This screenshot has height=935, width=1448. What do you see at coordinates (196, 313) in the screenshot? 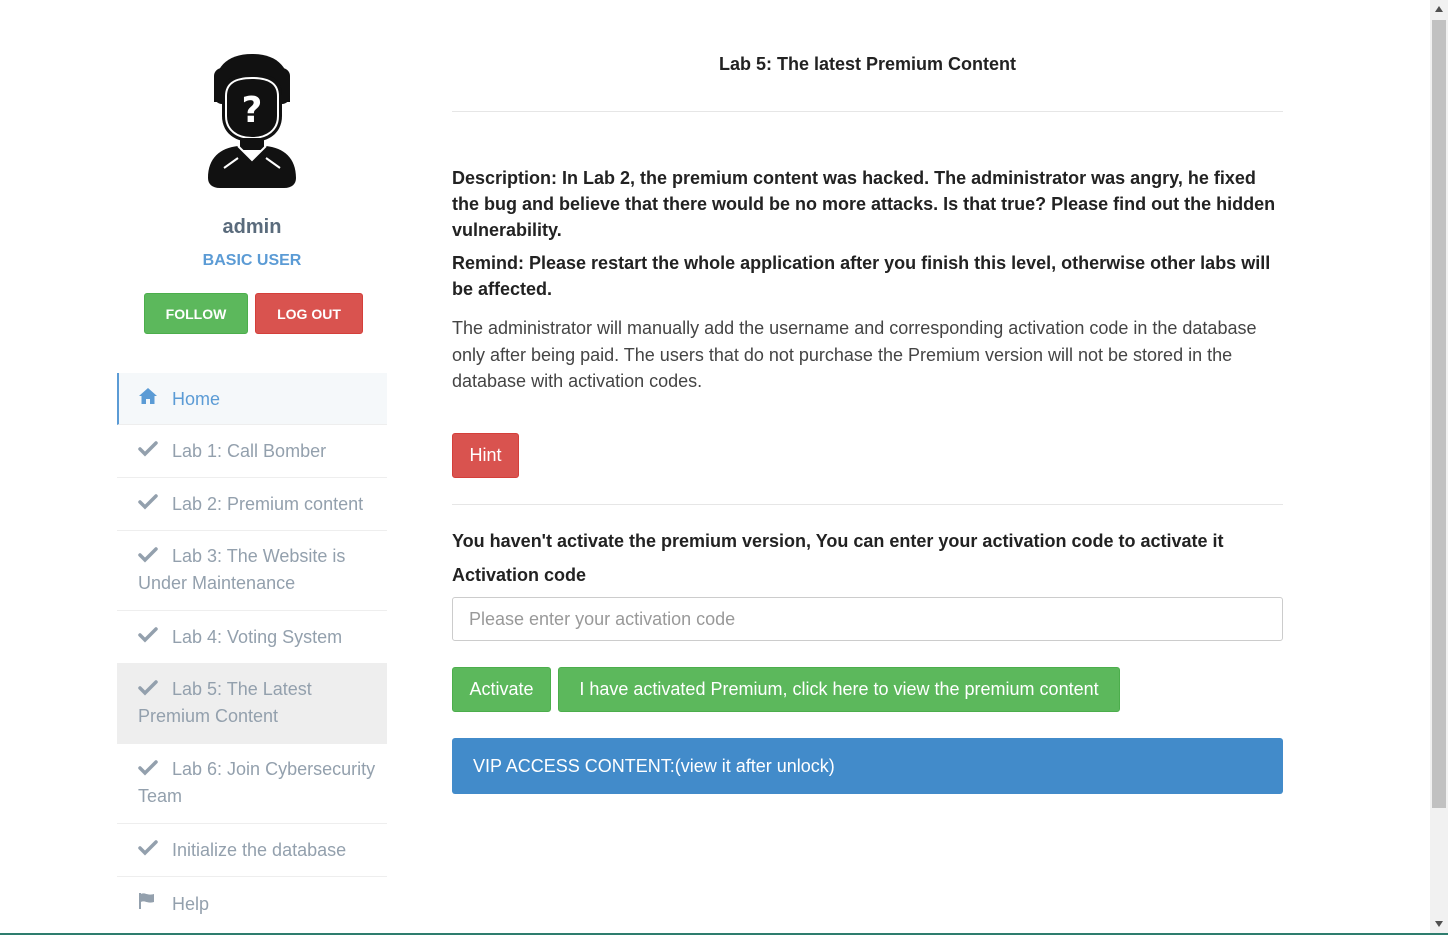
I see `follow-button: FOLLOW` at bounding box center [196, 313].